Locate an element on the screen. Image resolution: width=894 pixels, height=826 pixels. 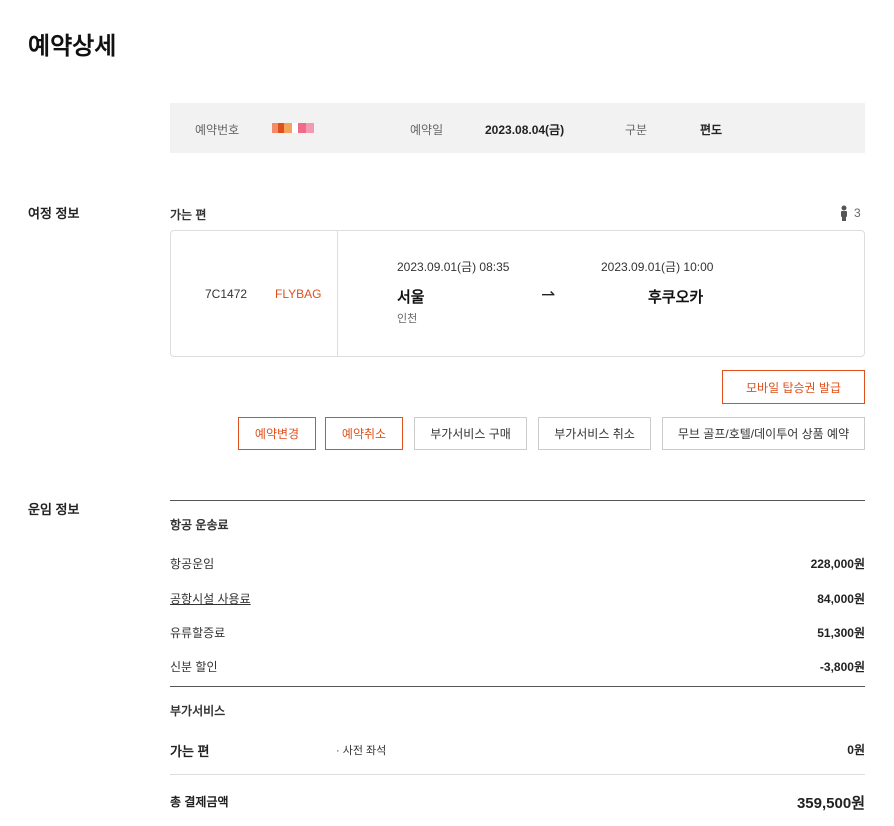
cancel-addon-button: 부가서비스 취소 is located at coordinates (594, 433).